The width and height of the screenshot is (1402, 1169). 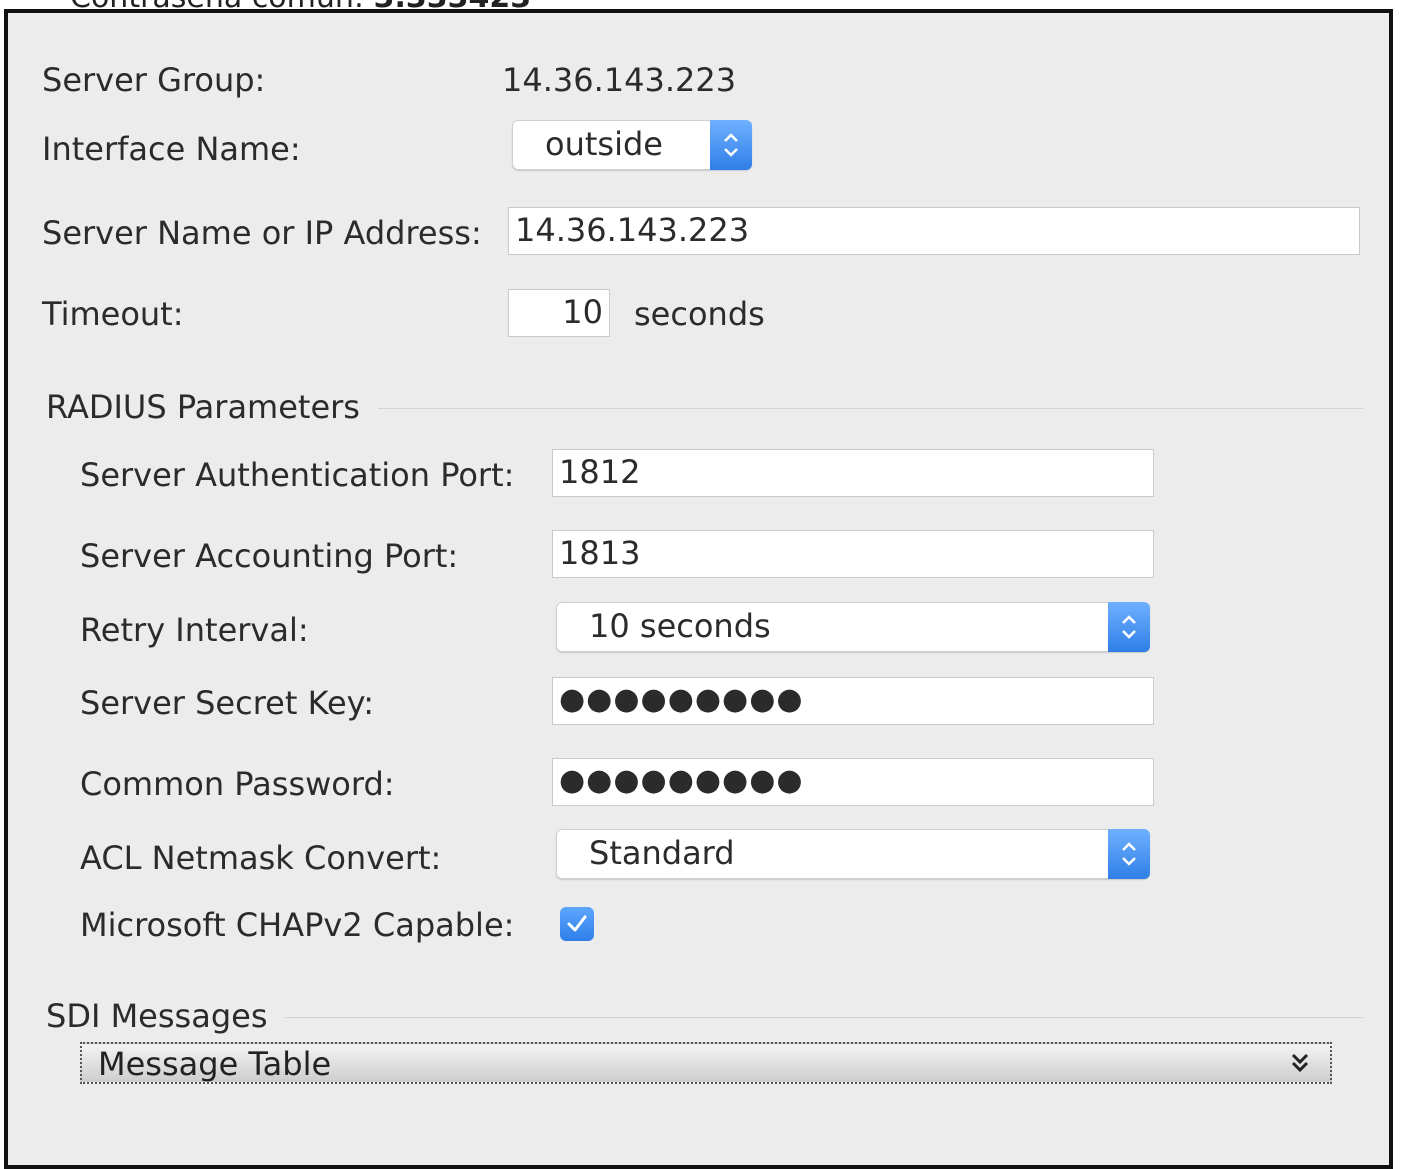 I want to click on retry-interval-value: 10 seconds, so click(x=680, y=626).